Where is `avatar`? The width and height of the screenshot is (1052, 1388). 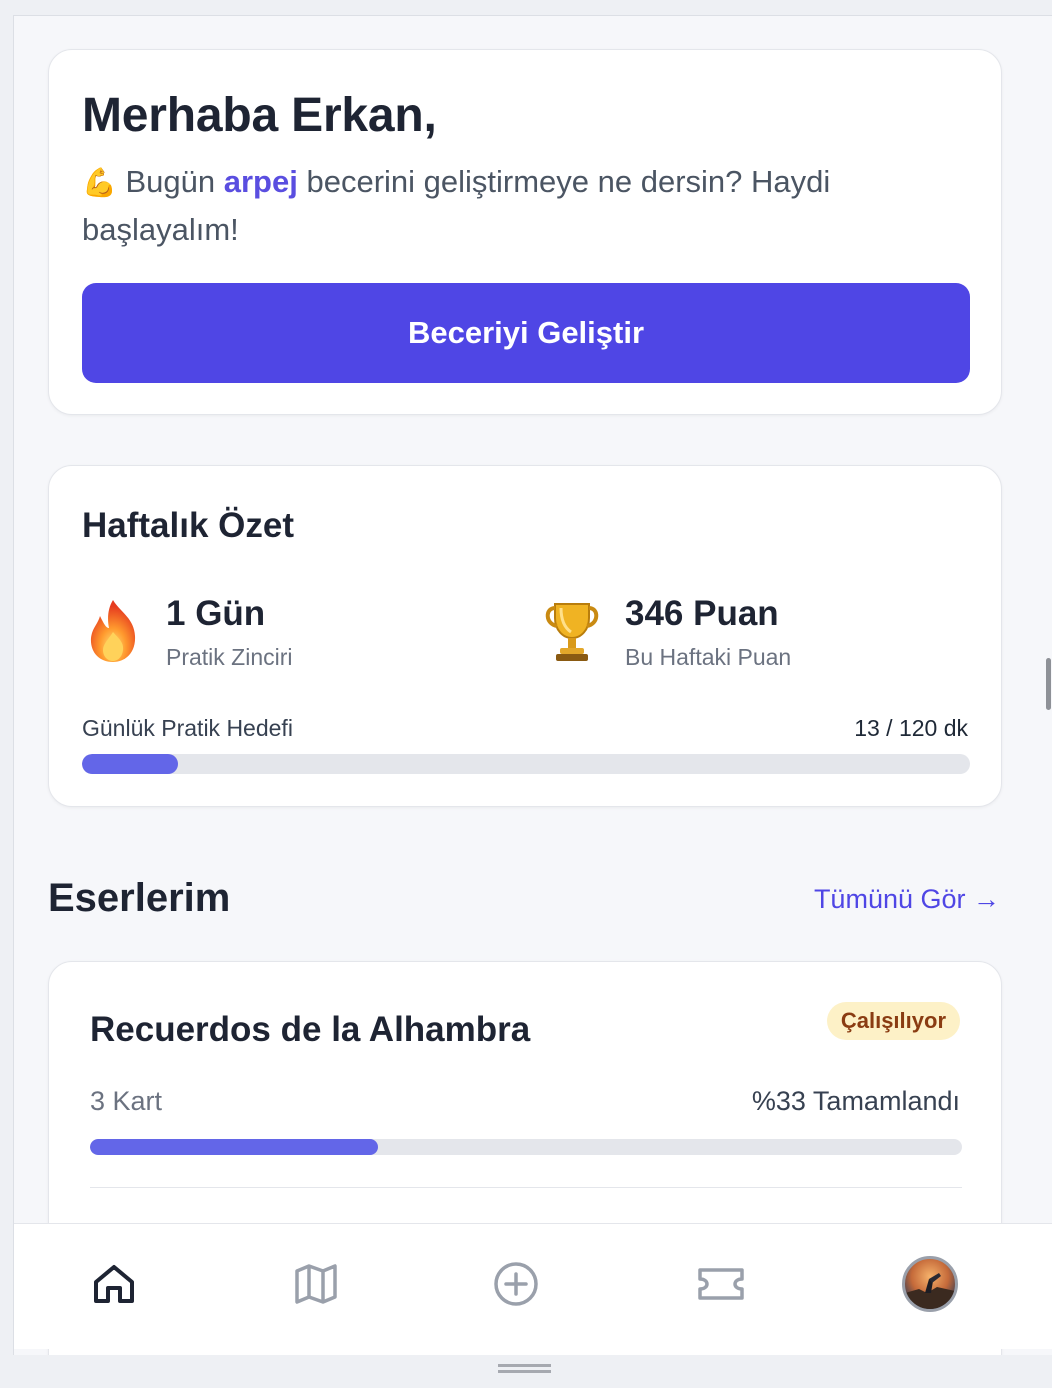
avatar is located at coordinates (930, 1284).